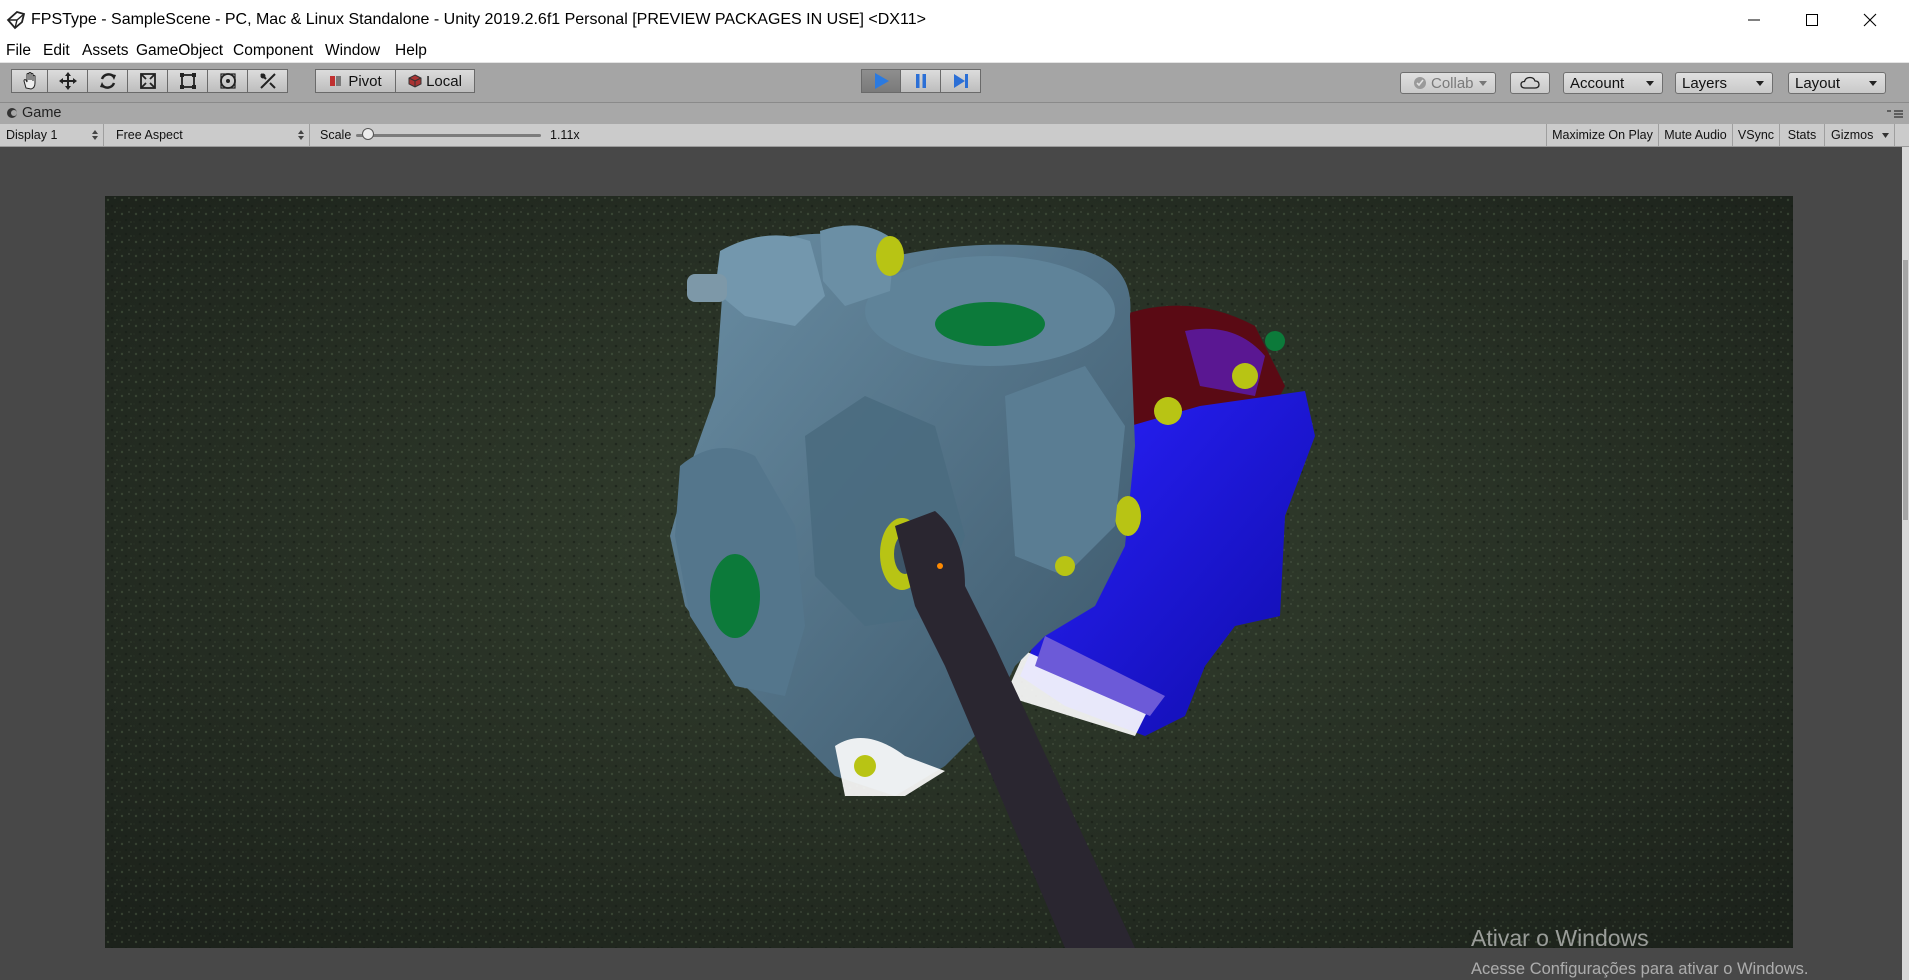 This screenshot has height=980, width=1909. I want to click on aspect-select: Free Aspect, so click(210, 135).